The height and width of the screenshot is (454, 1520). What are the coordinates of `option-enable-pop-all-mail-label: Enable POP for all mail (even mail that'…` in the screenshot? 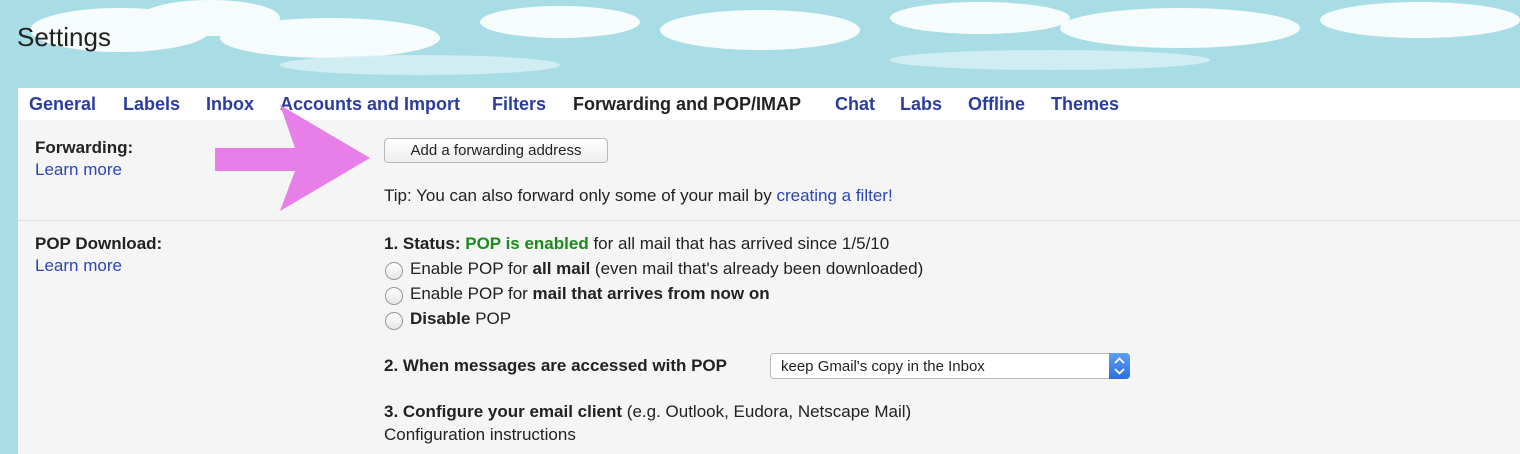 It's located at (666, 269).